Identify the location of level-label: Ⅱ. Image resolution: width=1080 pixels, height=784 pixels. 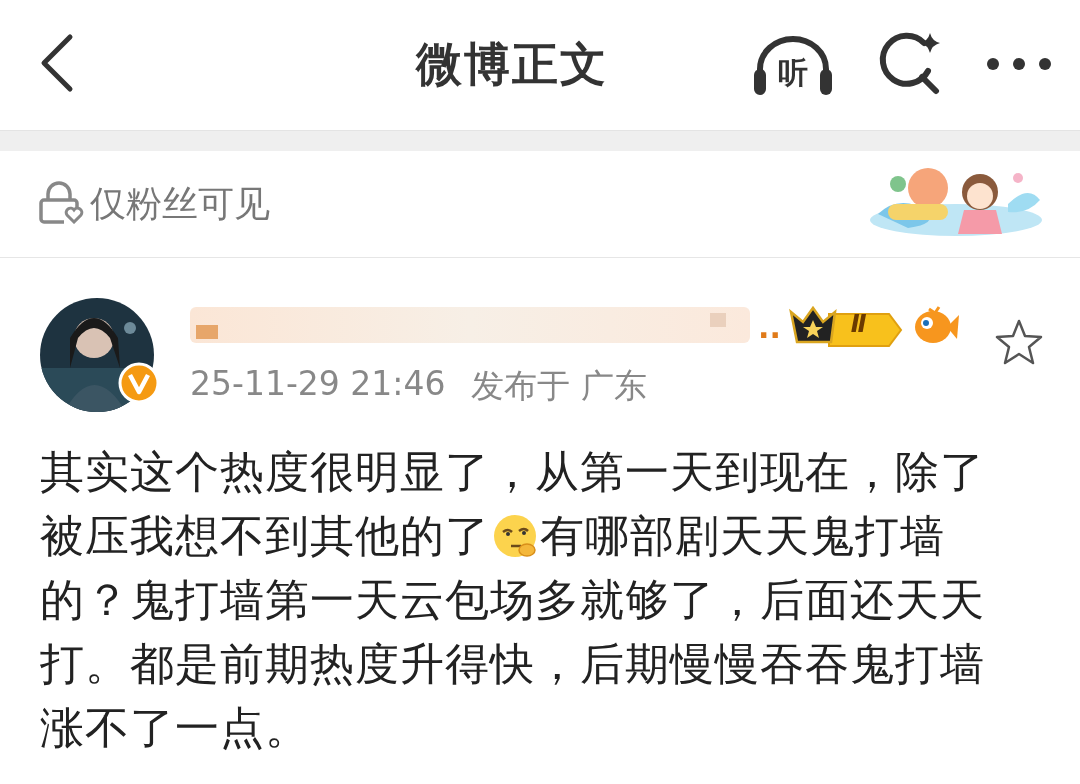
(858, 324).